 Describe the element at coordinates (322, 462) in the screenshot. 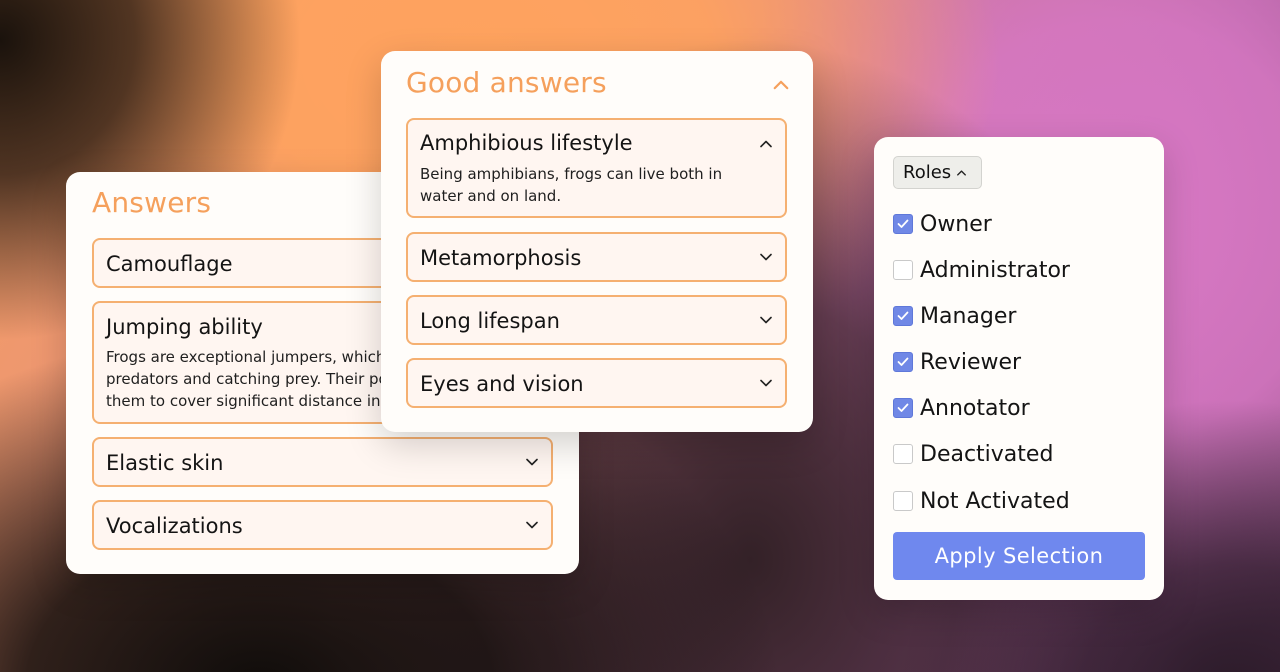

I see `answer-item-elastic-skin: Elastic skin` at that location.